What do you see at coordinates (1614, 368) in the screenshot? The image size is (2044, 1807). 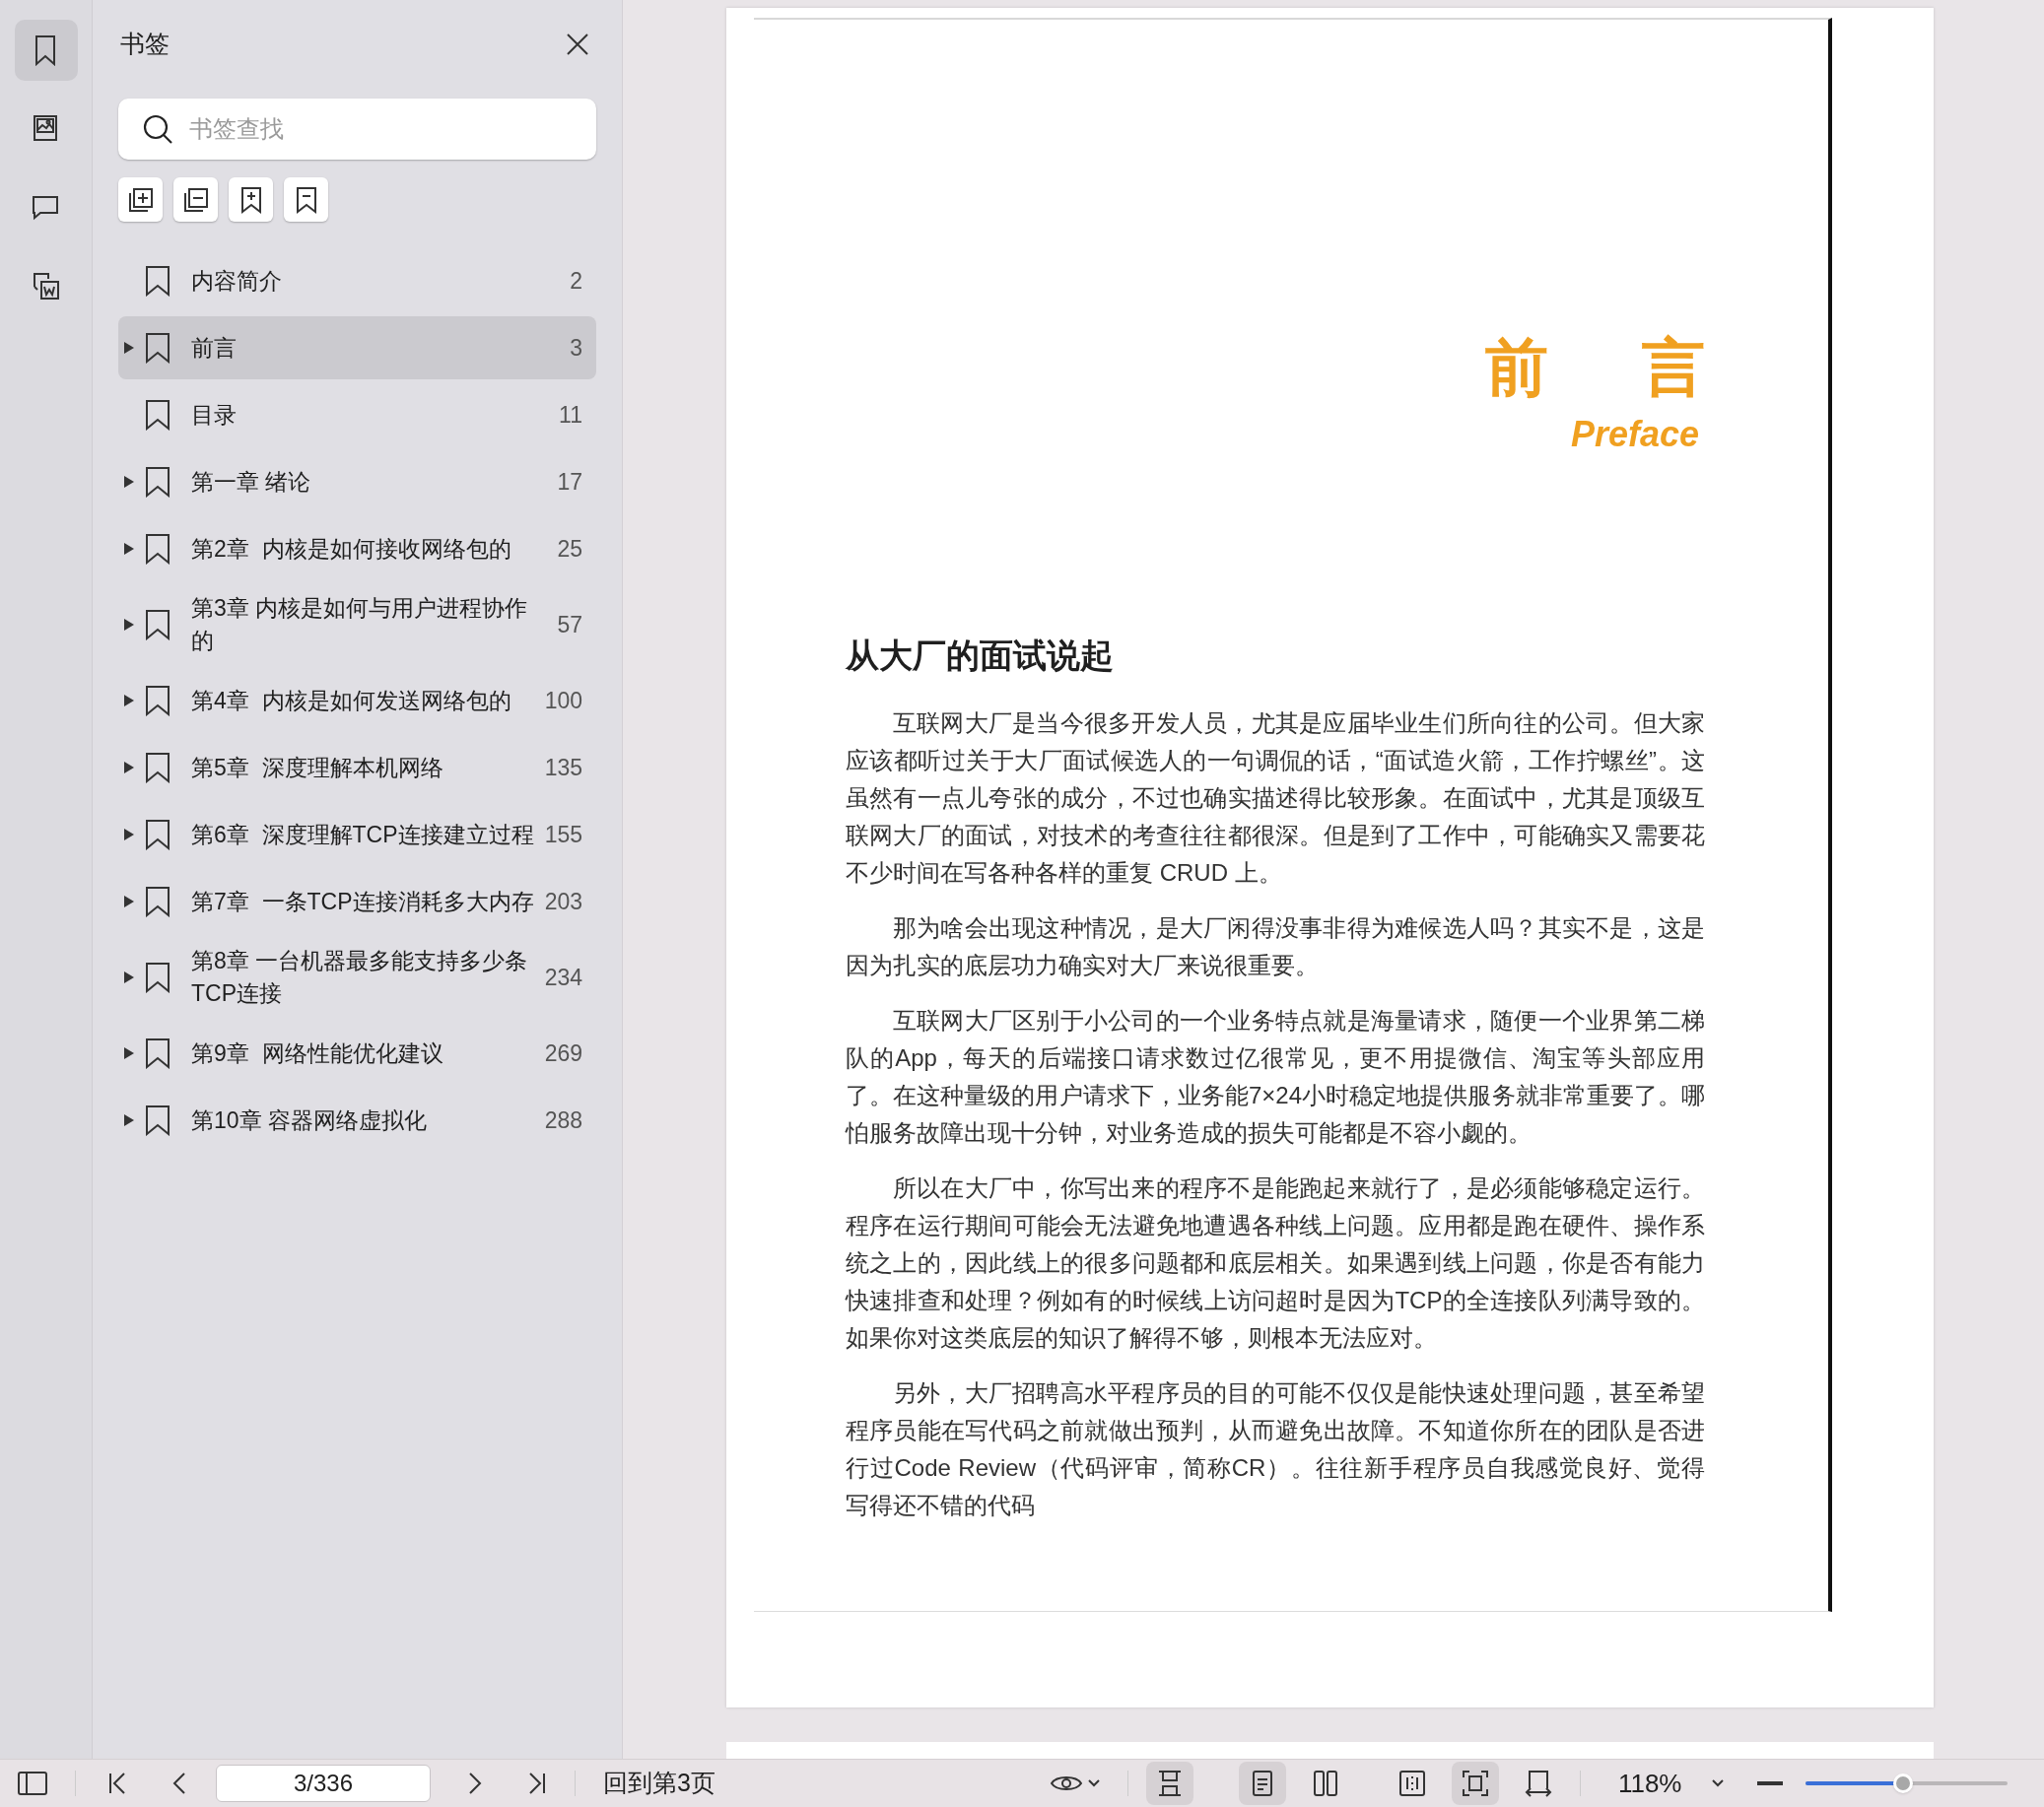 I see `chapter-title: 前 言` at bounding box center [1614, 368].